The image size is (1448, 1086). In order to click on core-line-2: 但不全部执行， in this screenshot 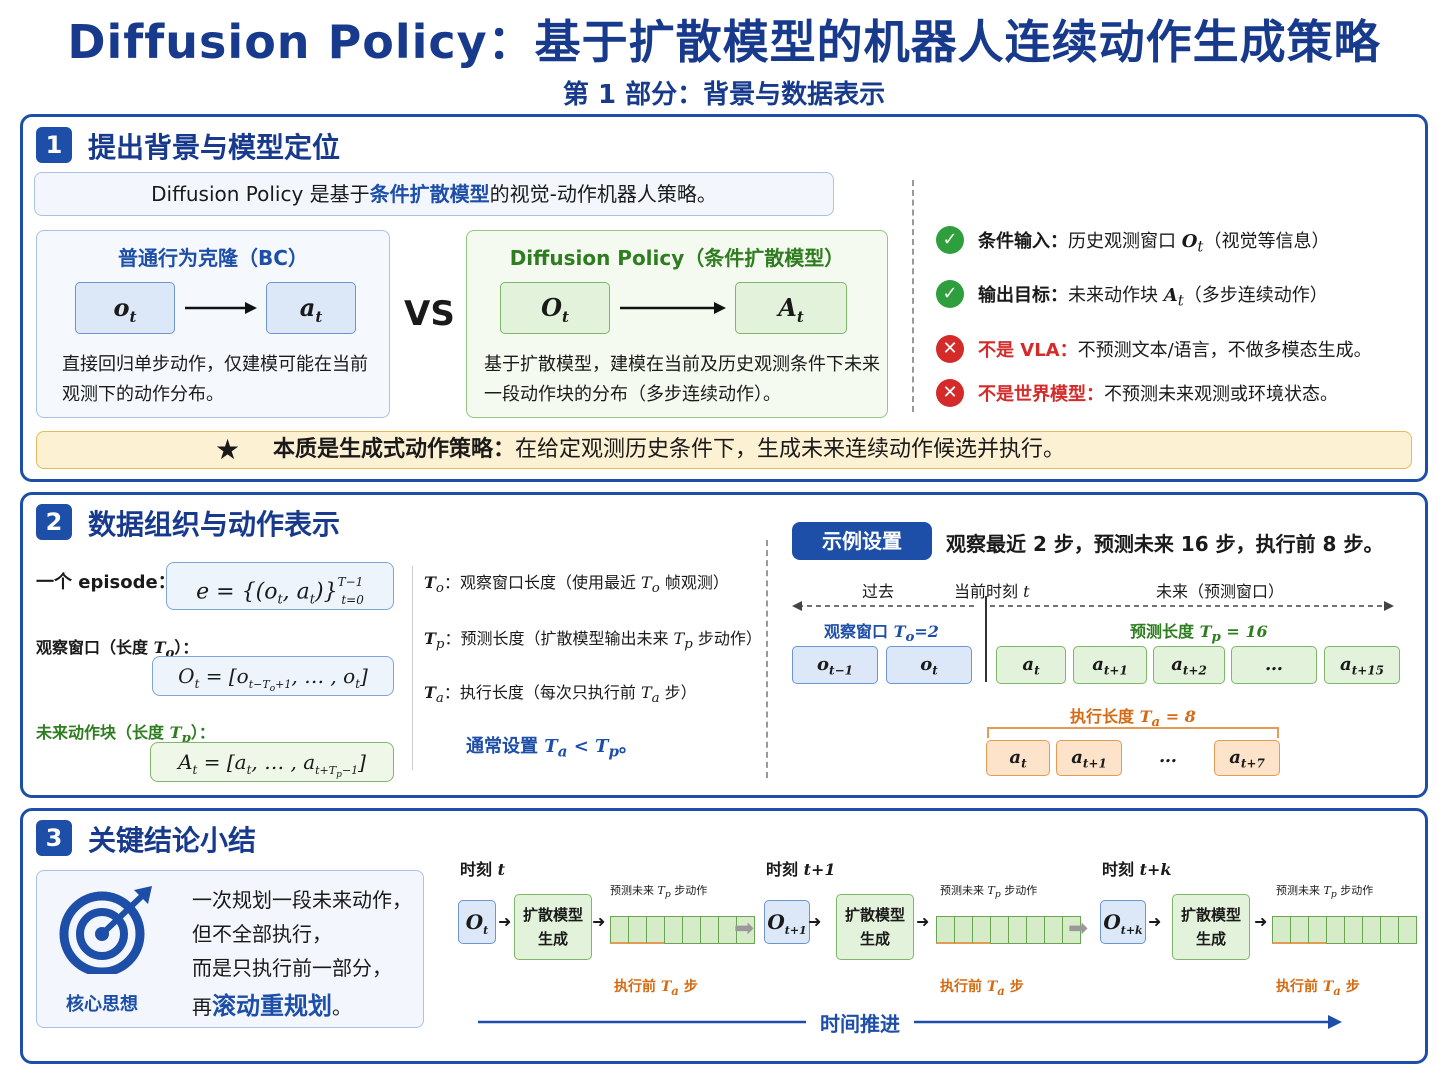, I will do `click(262, 934)`.